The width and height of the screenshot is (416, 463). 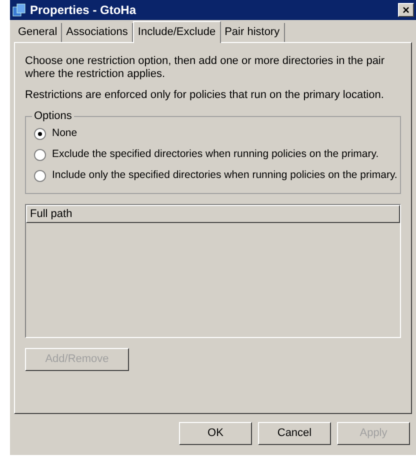 What do you see at coordinates (65, 133) in the screenshot?
I see `radio-label: None` at bounding box center [65, 133].